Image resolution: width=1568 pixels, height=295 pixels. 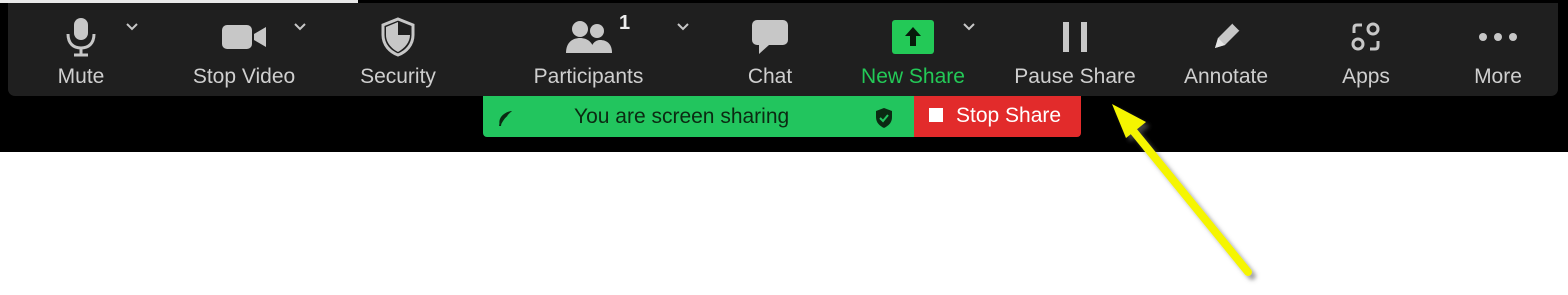 I want to click on chat-bubble-icon, so click(x=770, y=37).